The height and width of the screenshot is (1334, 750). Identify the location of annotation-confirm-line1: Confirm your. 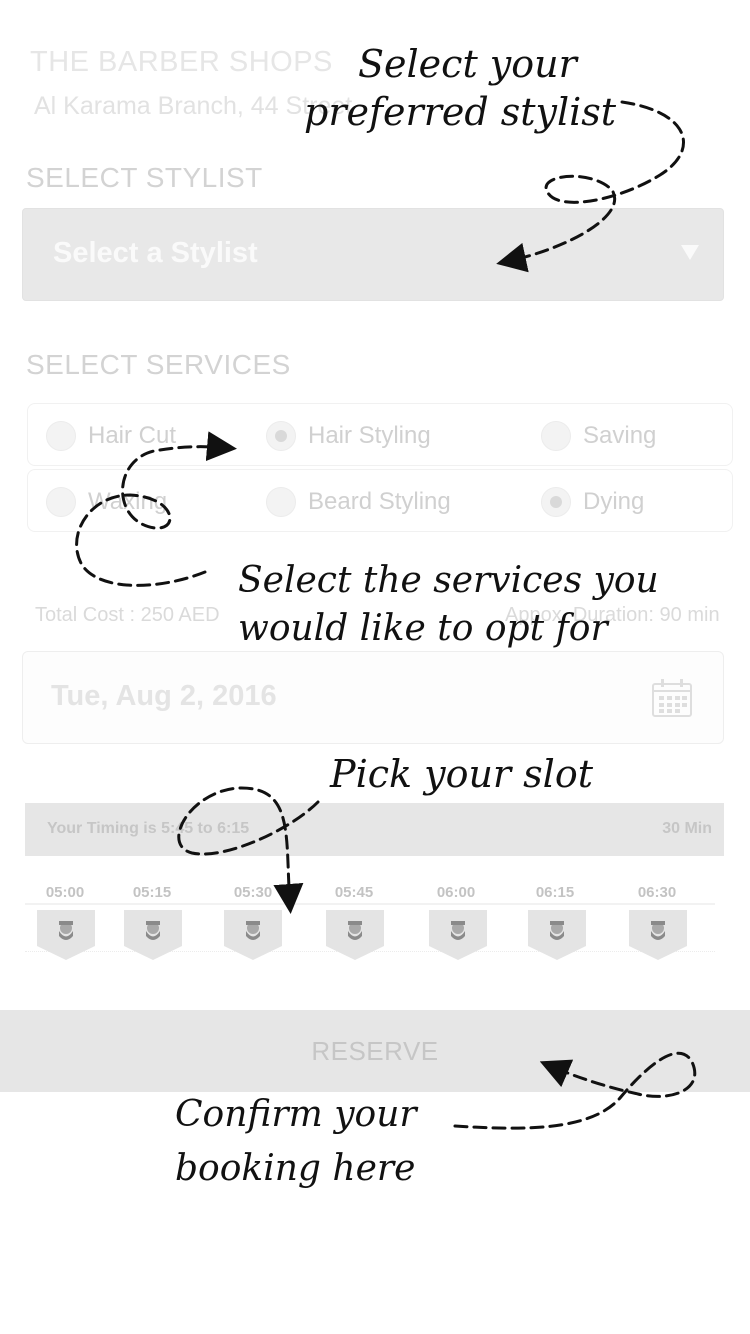
(296, 1114).